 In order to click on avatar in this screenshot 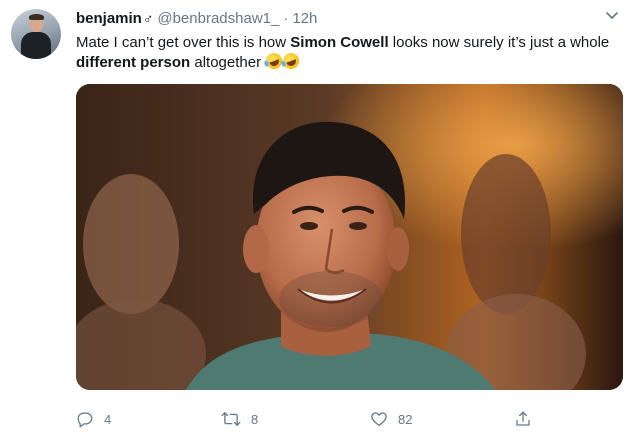, I will do `click(36, 34)`.